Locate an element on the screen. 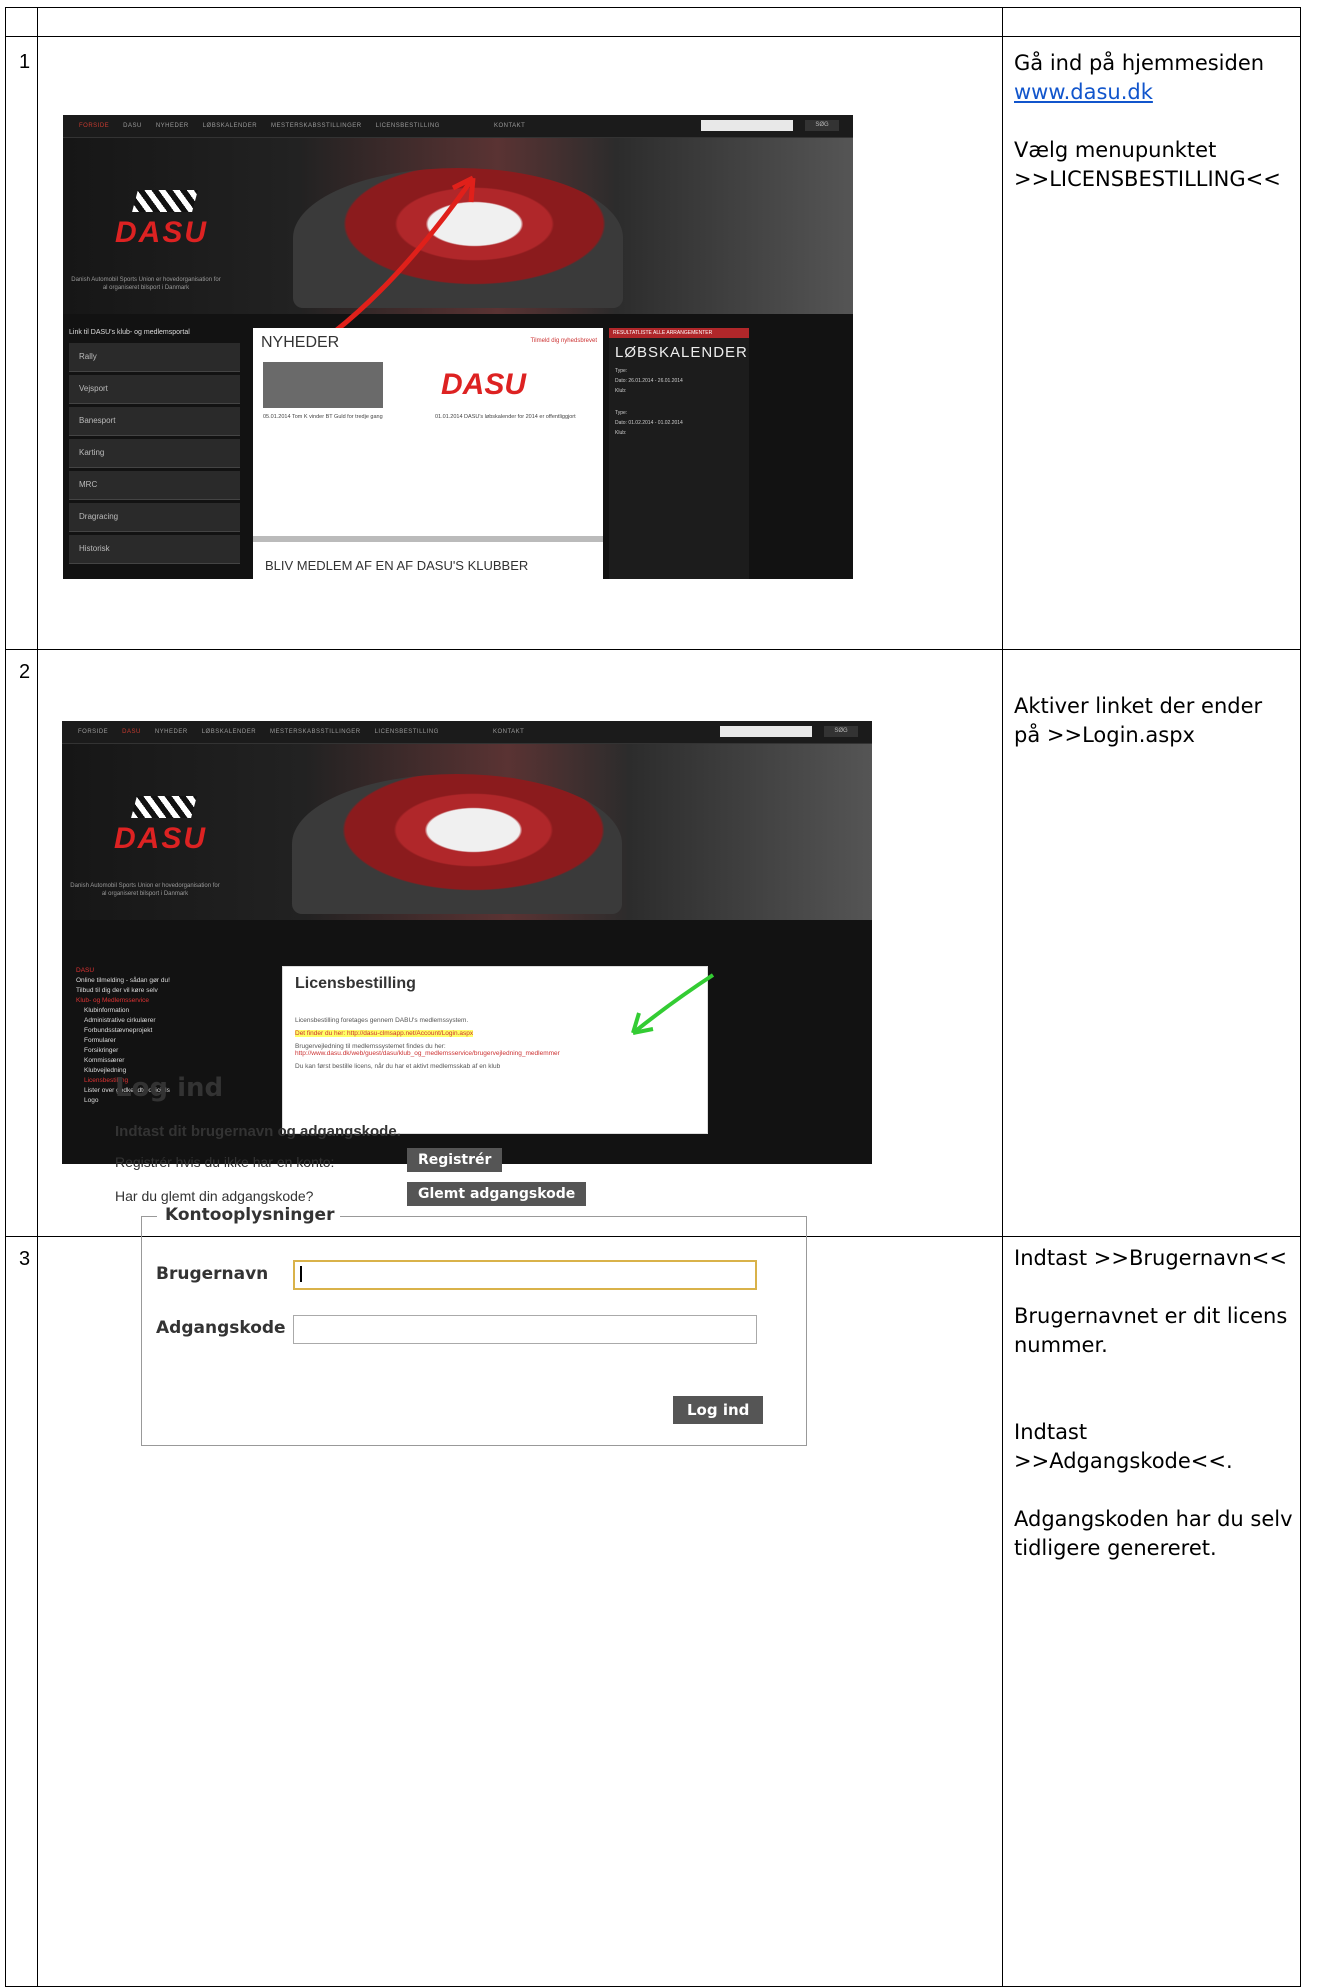  menu-item: Karting is located at coordinates (154, 453).